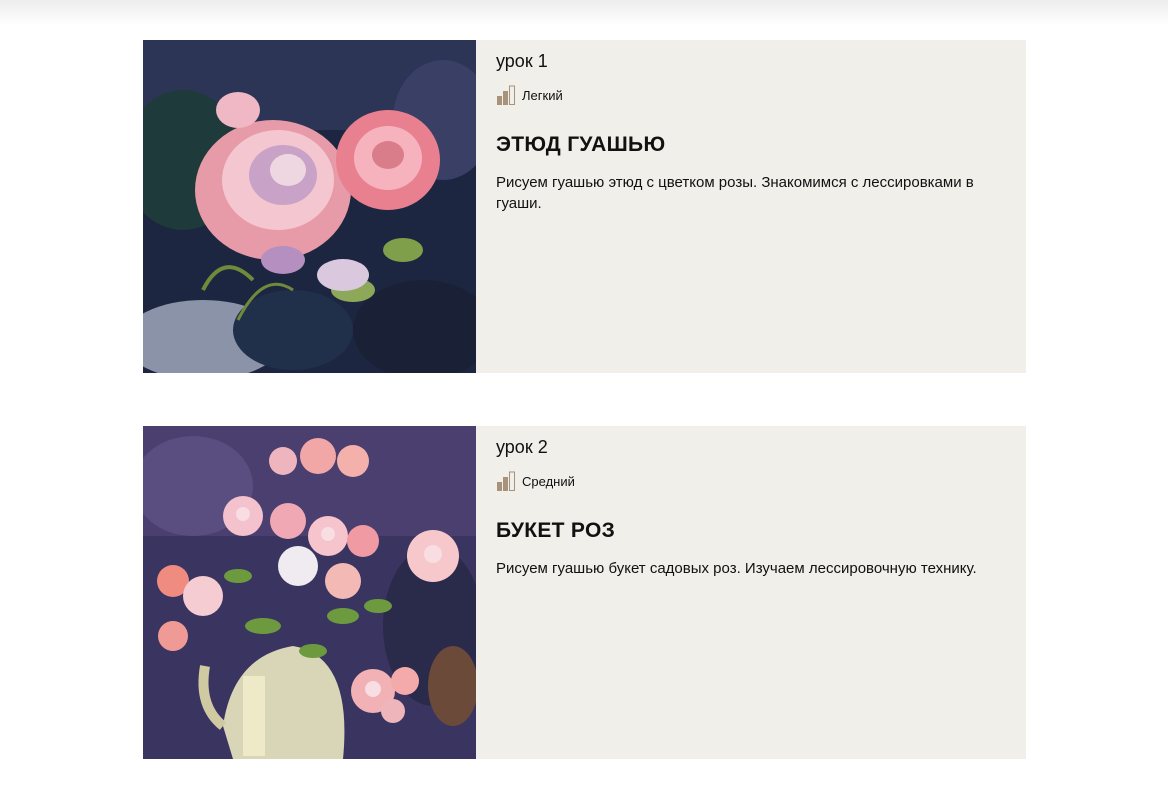 Image resolution: width=1168 pixels, height=792 pixels. I want to click on header-shadow, so click(584, 13).